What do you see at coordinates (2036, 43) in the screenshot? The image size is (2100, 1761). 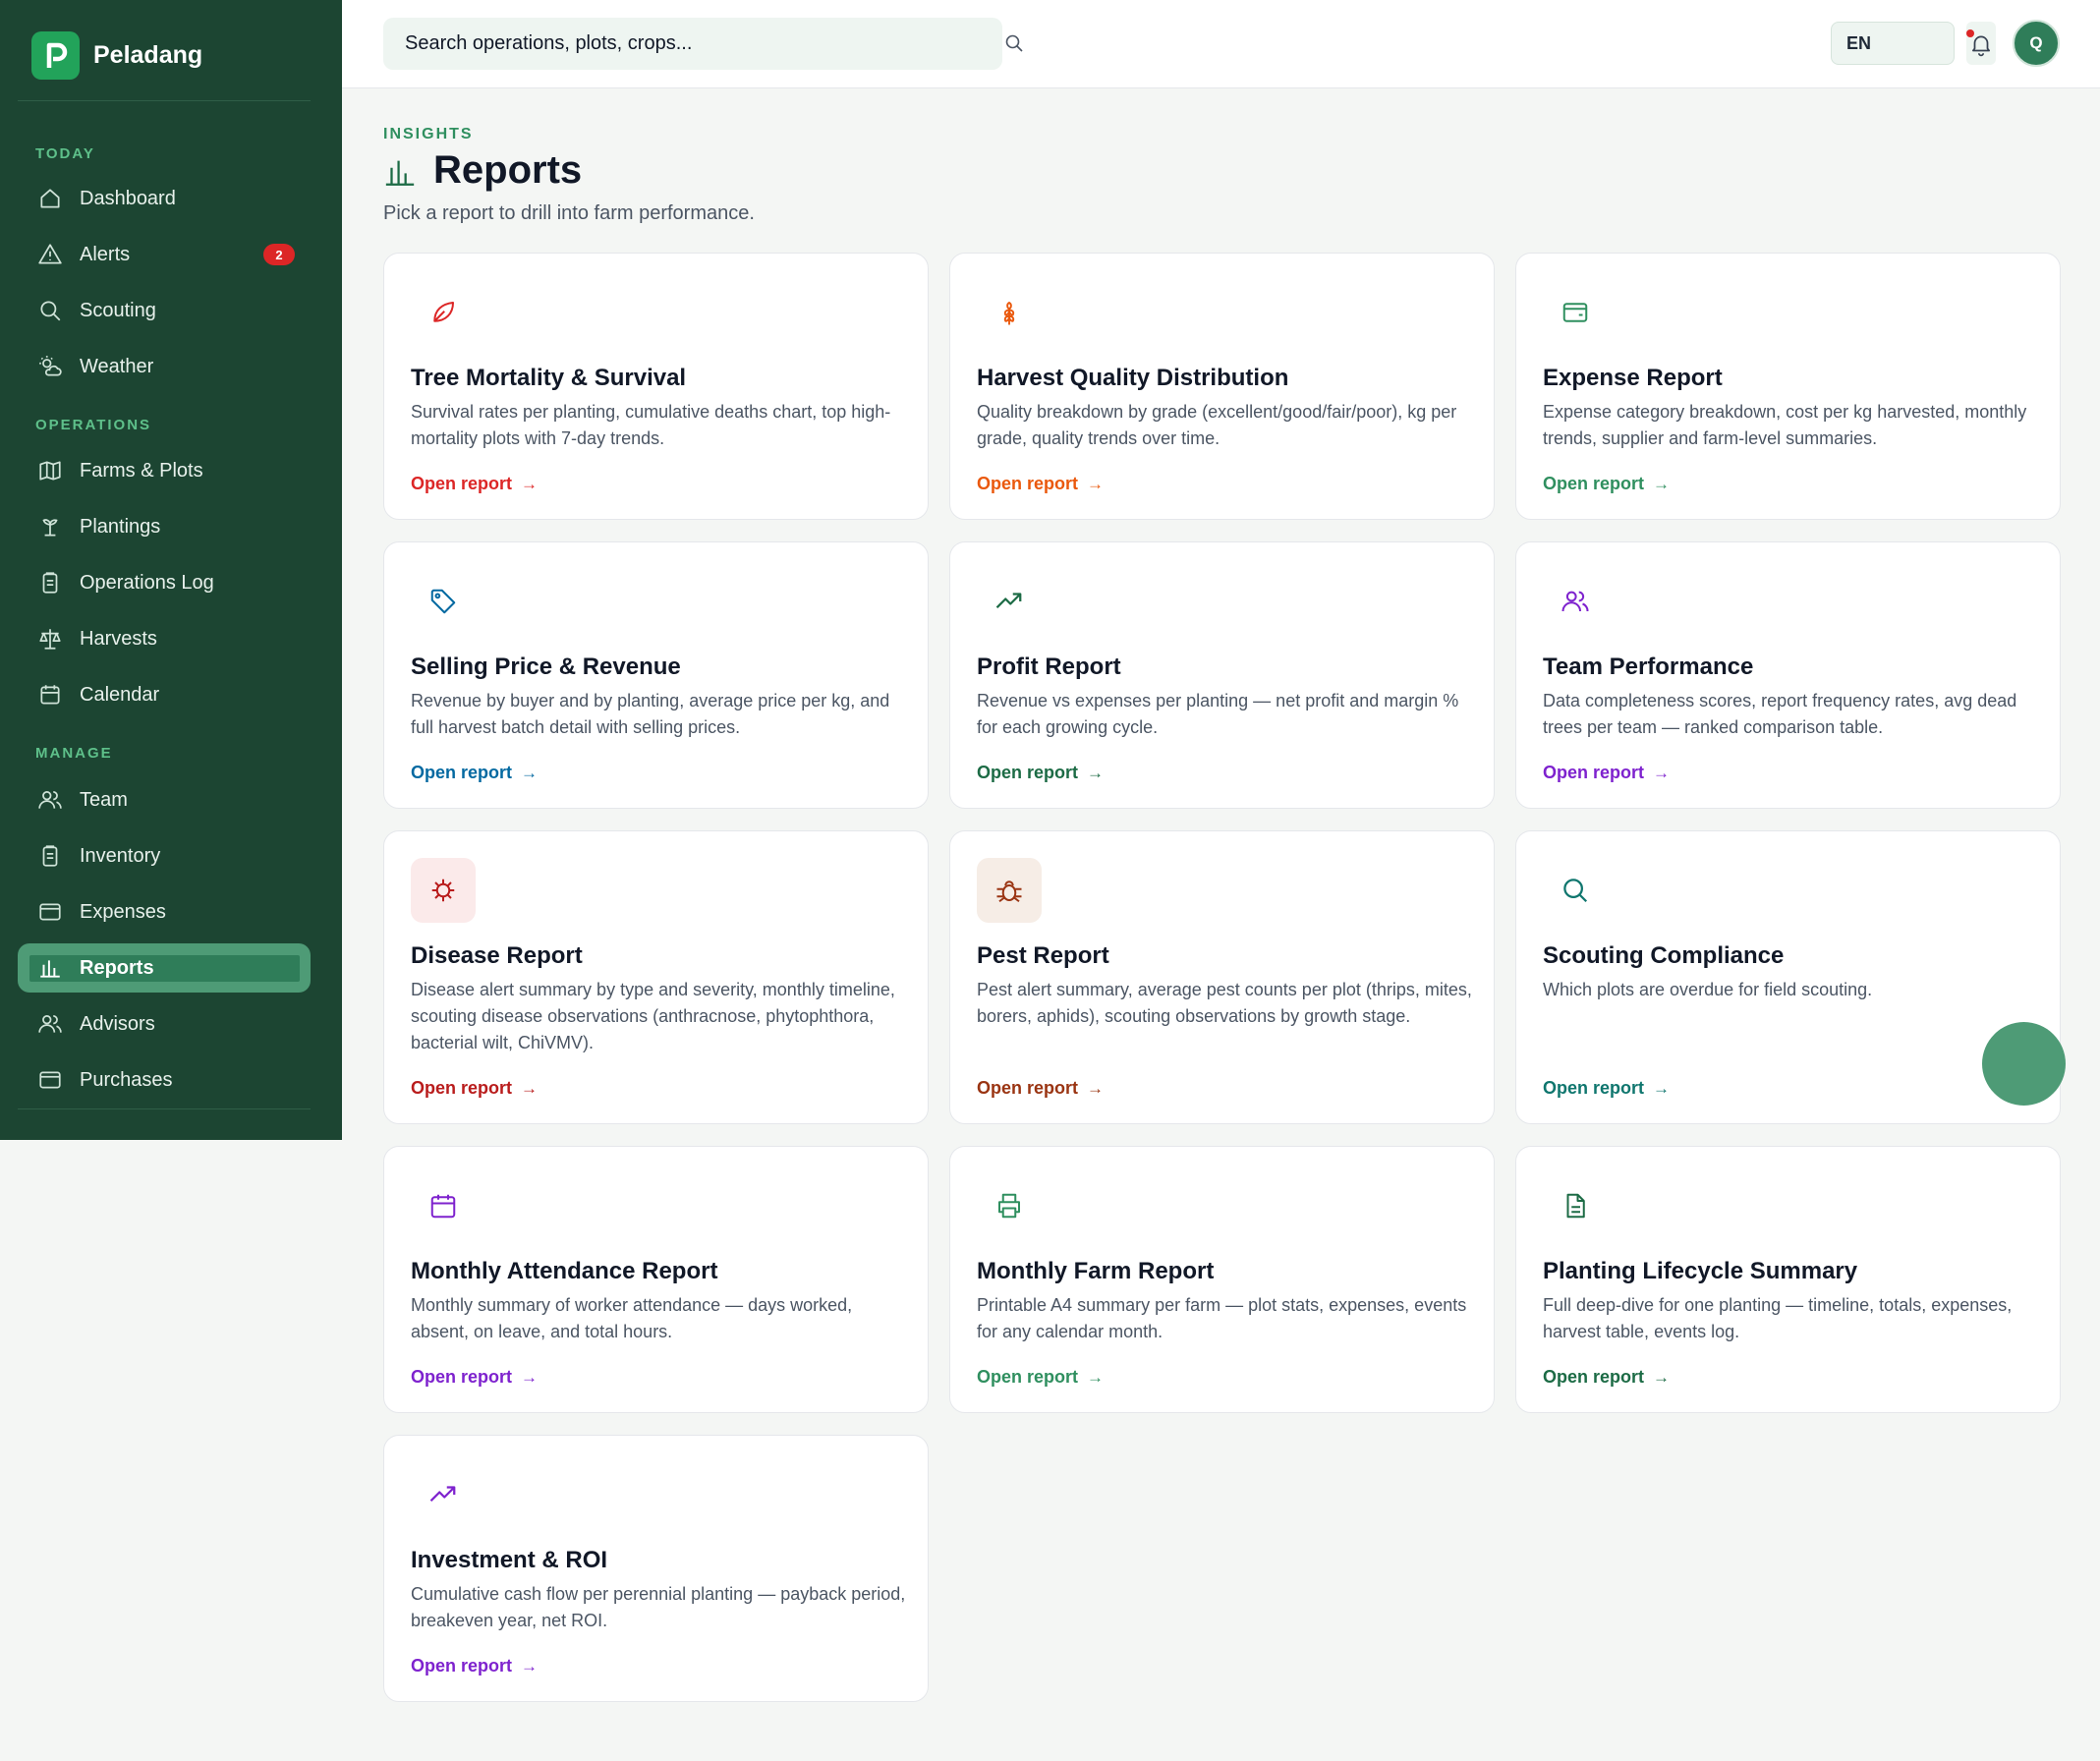 I see `avatar: Q` at bounding box center [2036, 43].